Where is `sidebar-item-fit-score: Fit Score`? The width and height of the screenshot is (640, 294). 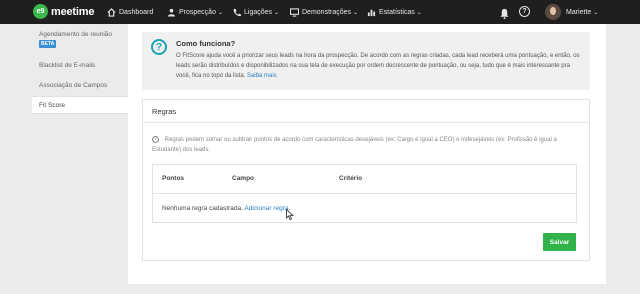 sidebar-item-fit-score: Fit Score is located at coordinates (80, 105).